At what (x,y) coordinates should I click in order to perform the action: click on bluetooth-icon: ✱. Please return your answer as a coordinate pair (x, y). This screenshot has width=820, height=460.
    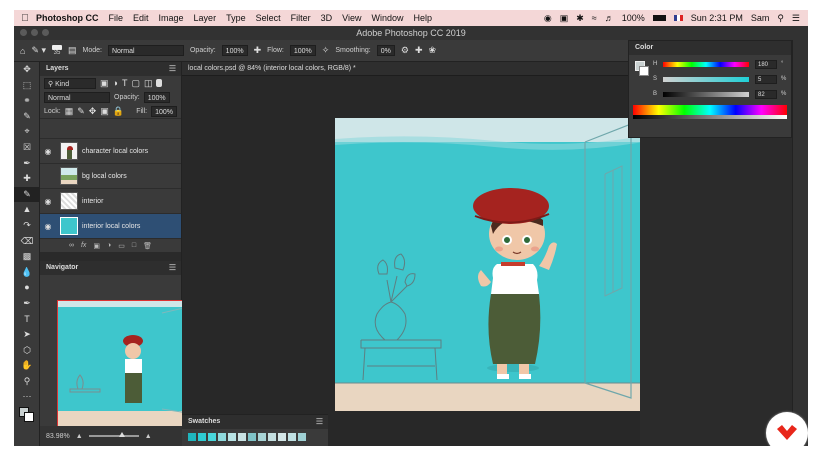
    Looking at the image, I should click on (580, 18).